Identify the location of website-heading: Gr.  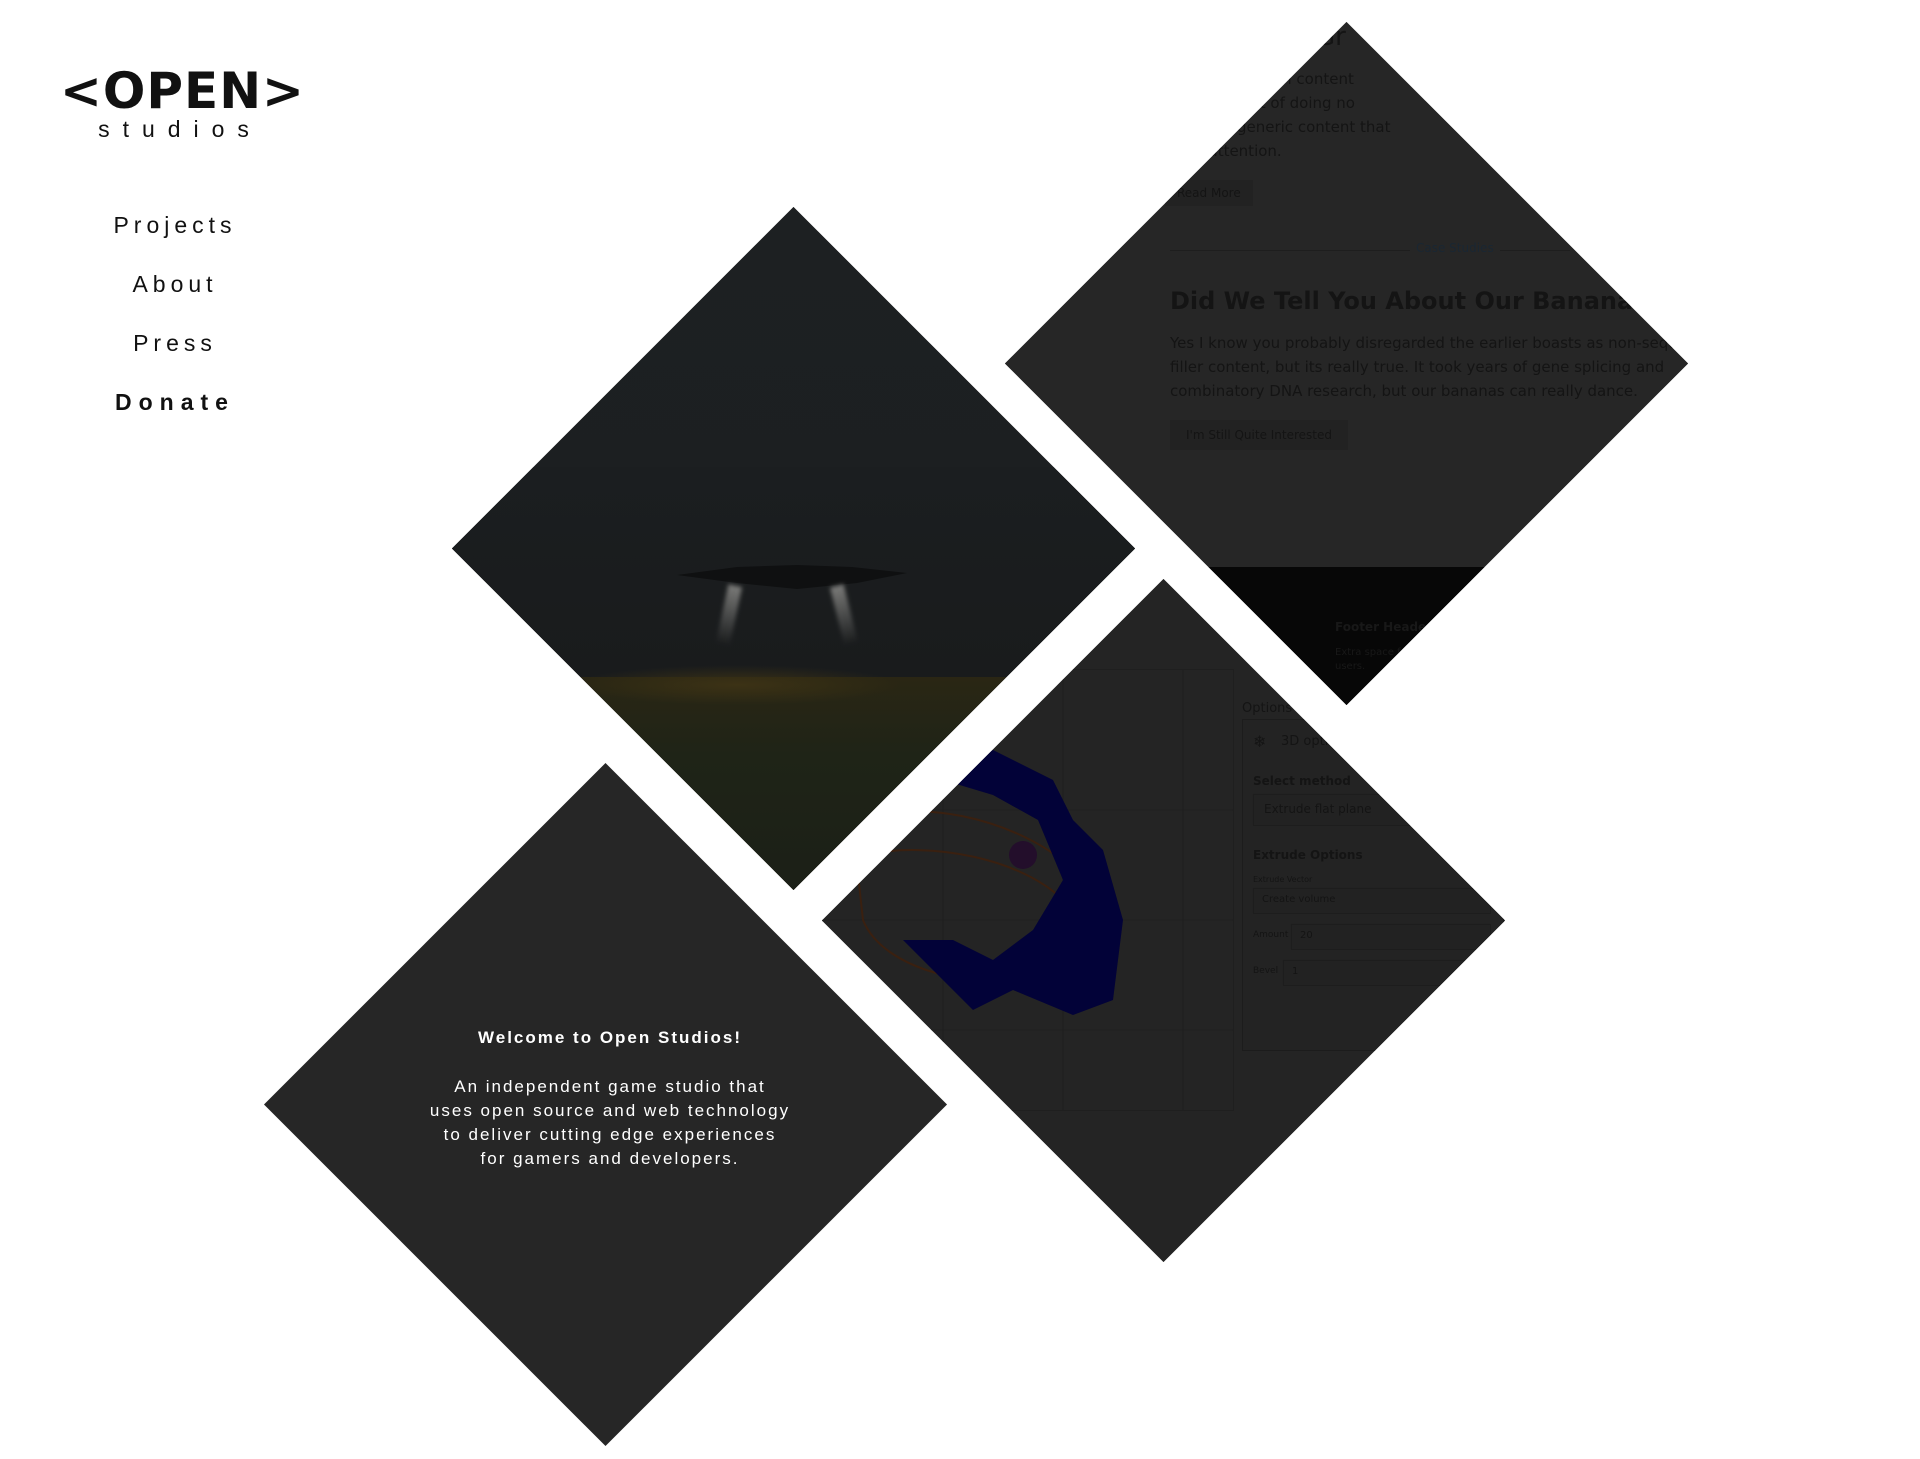
(1330, 37).